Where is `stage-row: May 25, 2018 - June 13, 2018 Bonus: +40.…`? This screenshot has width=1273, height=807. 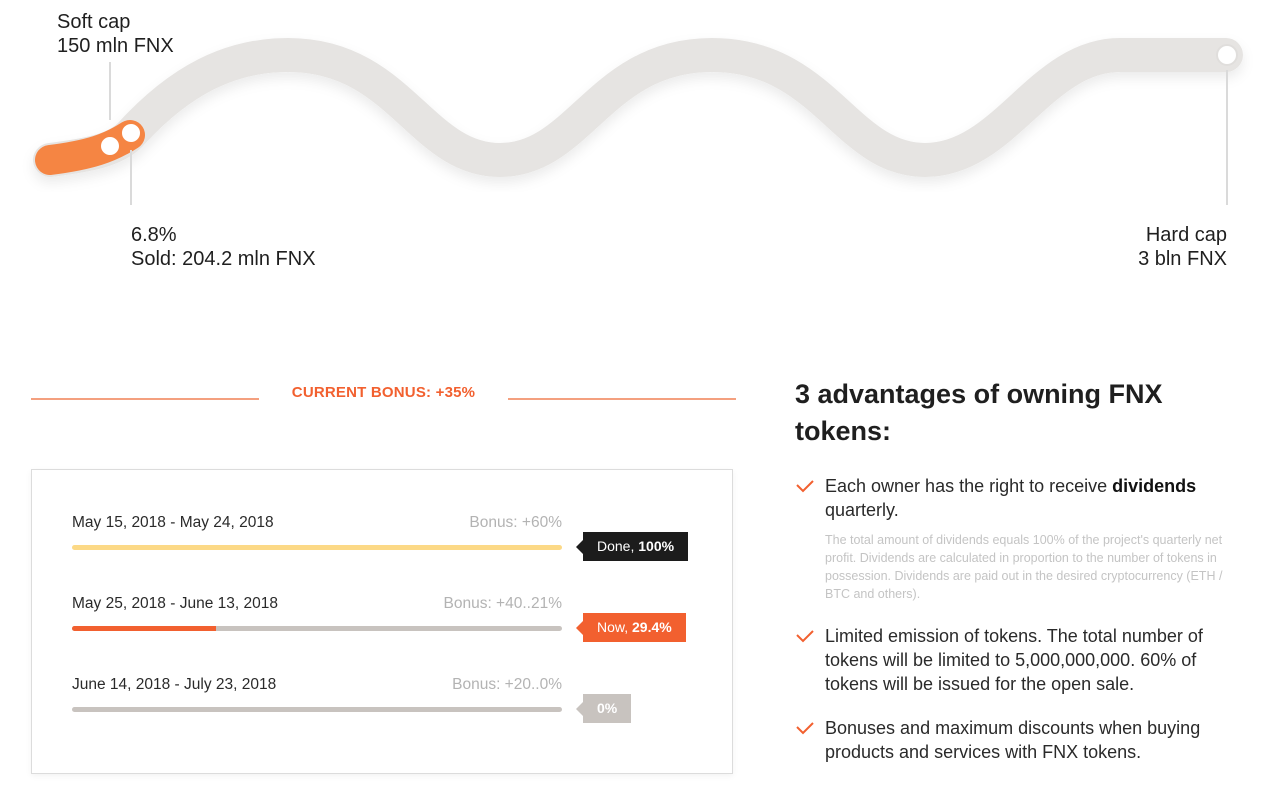
stage-row: May 25, 2018 - June 13, 2018 Bonus: +40.… is located at coordinates (382, 625).